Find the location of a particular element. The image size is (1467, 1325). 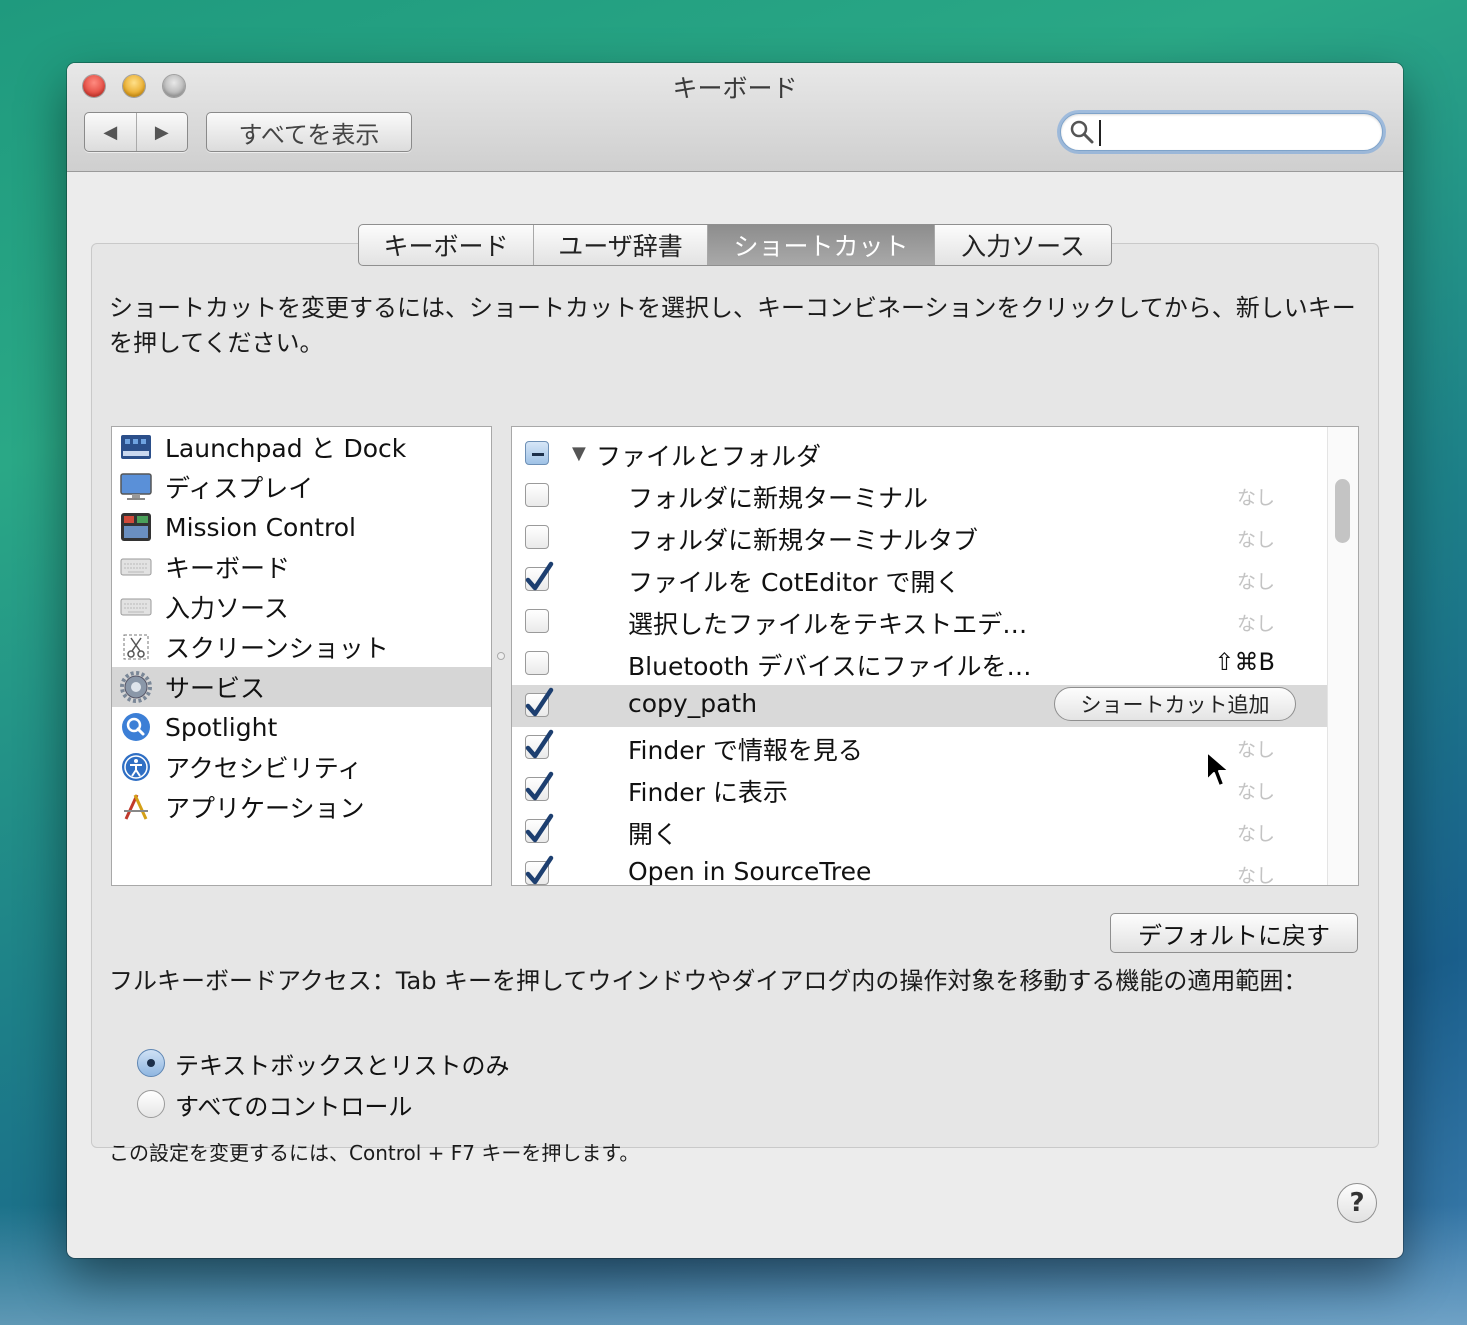

disclosure-triangle-icon: ▼ is located at coordinates (579, 453).